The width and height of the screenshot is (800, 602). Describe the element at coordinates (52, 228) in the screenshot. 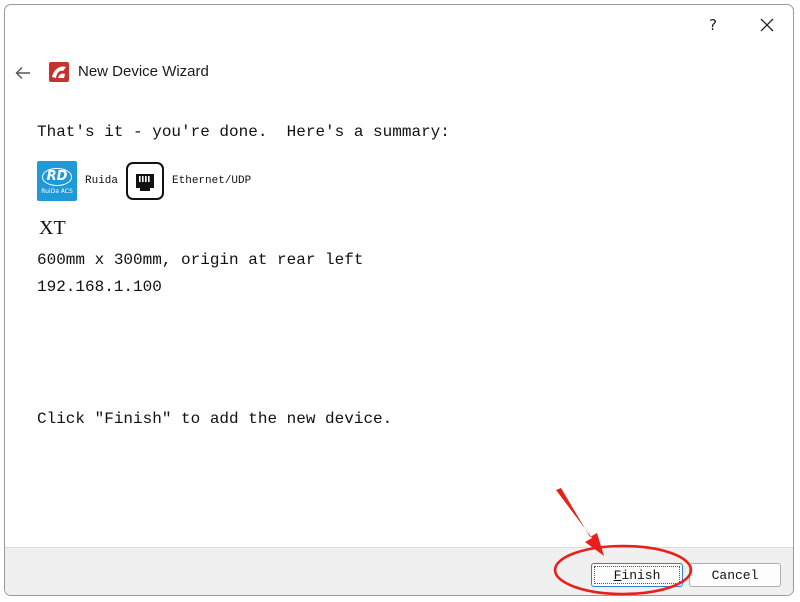

I see `device-name: XT` at that location.